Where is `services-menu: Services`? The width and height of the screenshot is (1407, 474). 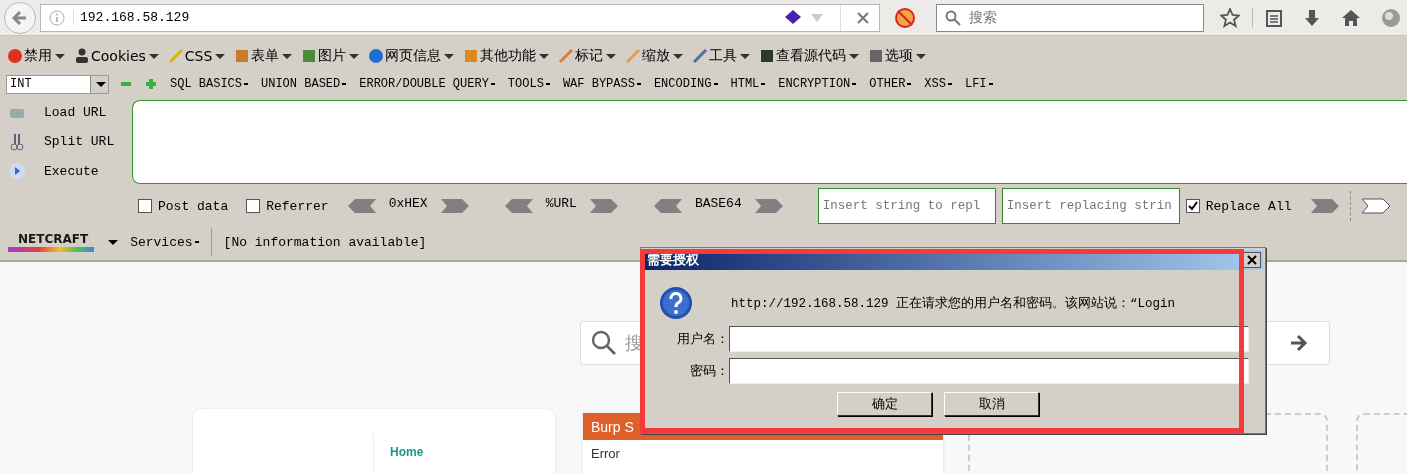 services-menu: Services is located at coordinates (164, 242).